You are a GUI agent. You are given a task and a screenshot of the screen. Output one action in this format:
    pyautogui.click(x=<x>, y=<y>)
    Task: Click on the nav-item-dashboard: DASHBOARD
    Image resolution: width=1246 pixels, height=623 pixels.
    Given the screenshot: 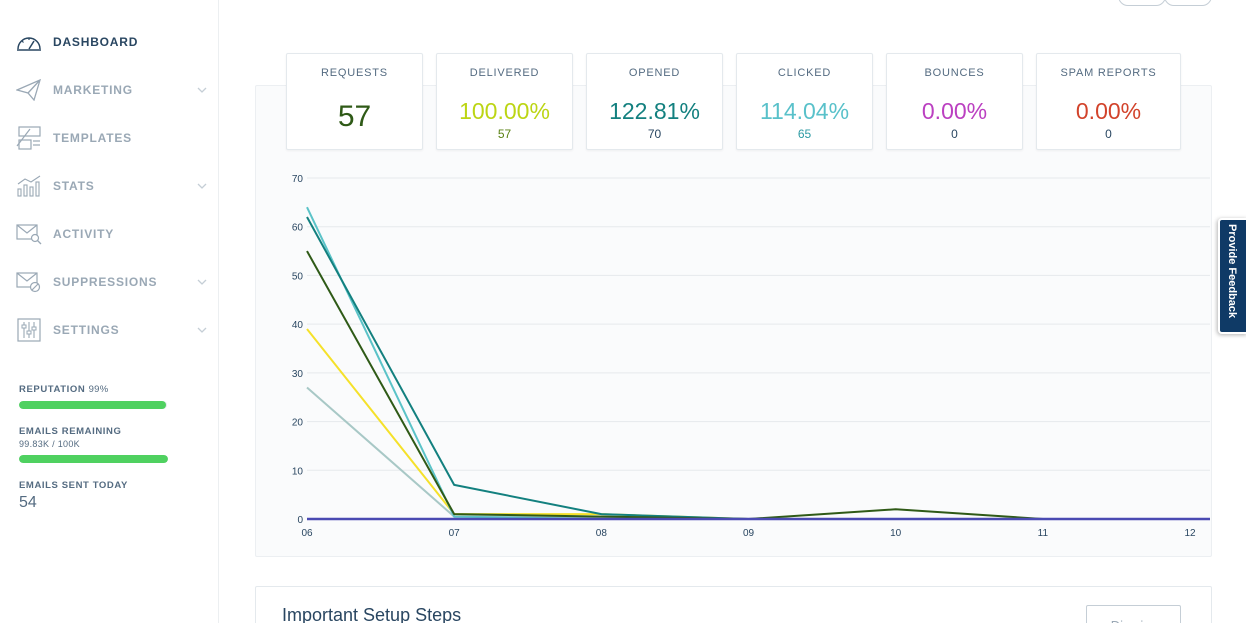 What is the action you would take?
    pyautogui.click(x=109, y=42)
    